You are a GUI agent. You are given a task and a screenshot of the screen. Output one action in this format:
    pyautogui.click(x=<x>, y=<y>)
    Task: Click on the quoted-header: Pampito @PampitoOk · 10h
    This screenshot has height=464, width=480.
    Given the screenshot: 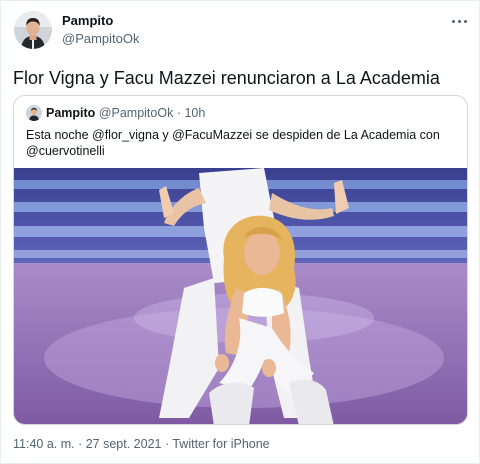 What is the action you would take?
    pyautogui.click(x=125, y=113)
    